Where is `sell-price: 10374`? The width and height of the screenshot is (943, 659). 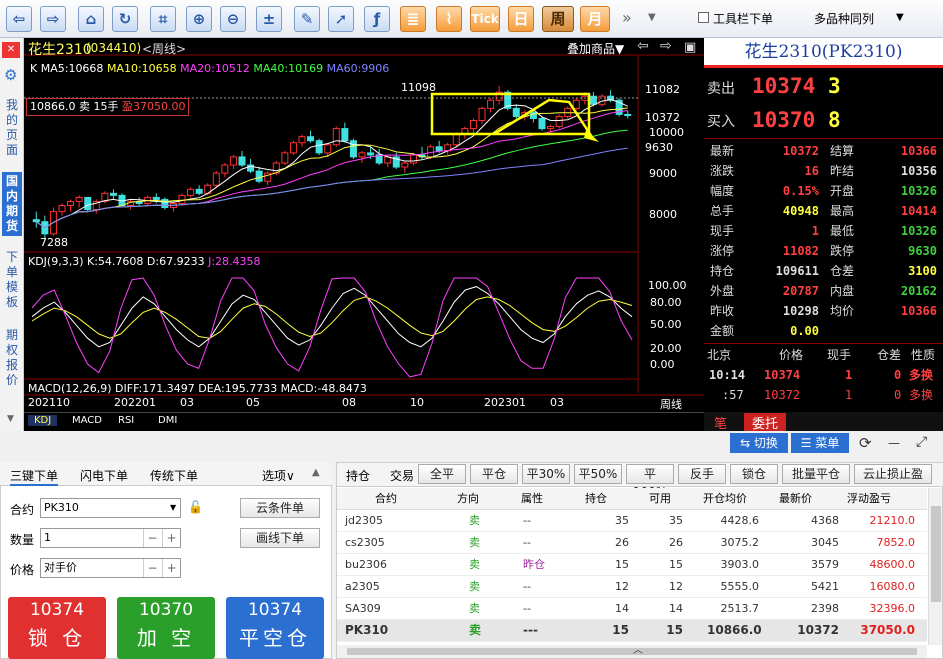
sell-price: 10374 is located at coordinates (783, 86).